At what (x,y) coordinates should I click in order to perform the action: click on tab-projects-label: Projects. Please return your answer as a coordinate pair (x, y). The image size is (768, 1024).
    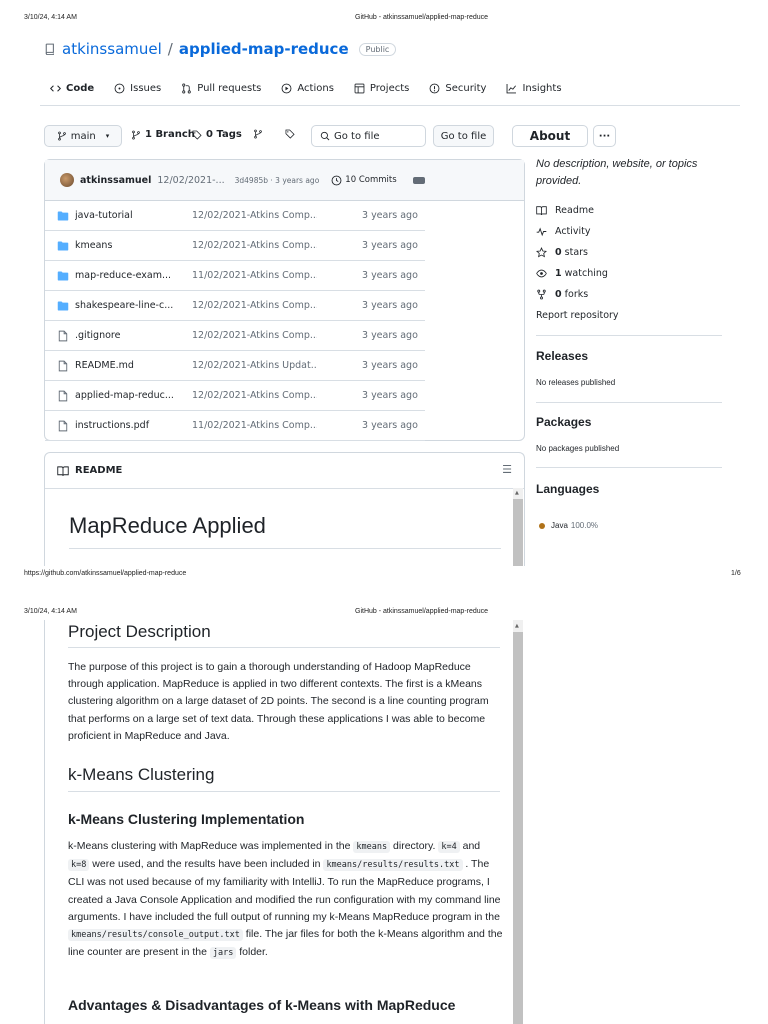
    Looking at the image, I should click on (389, 88).